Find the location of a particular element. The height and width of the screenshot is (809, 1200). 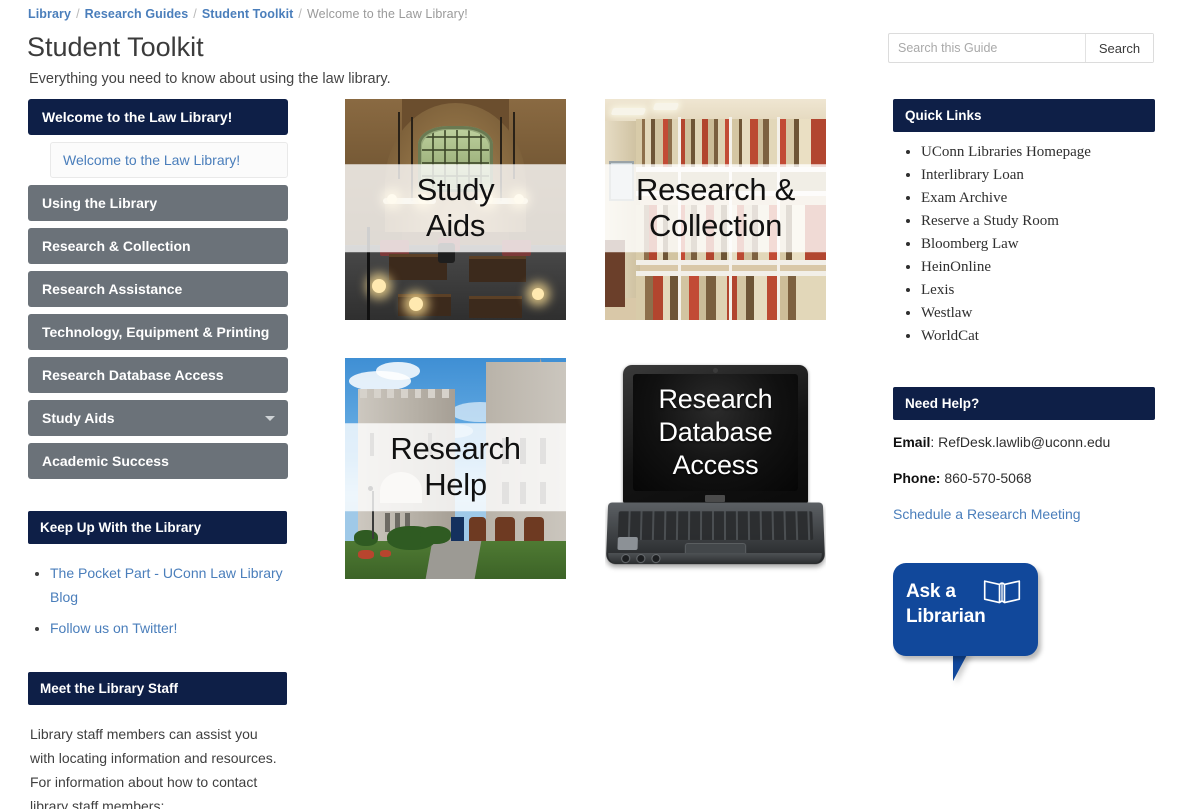

meet-staff-box-title: Meet the Library Staff is located at coordinates (157, 688).